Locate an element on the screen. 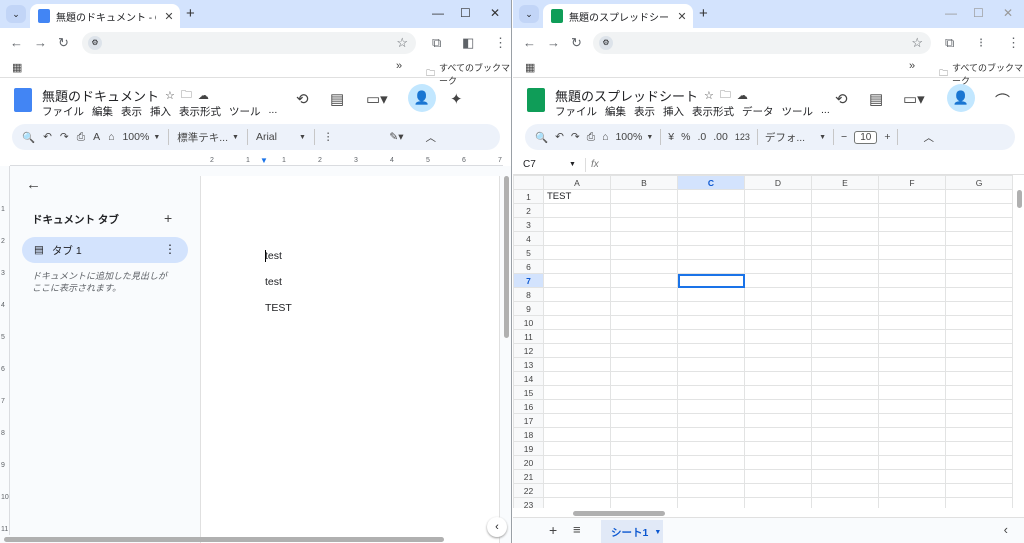 Image resolution: width=1024 pixels, height=543 pixels. menu-item: ツール is located at coordinates (245, 111).